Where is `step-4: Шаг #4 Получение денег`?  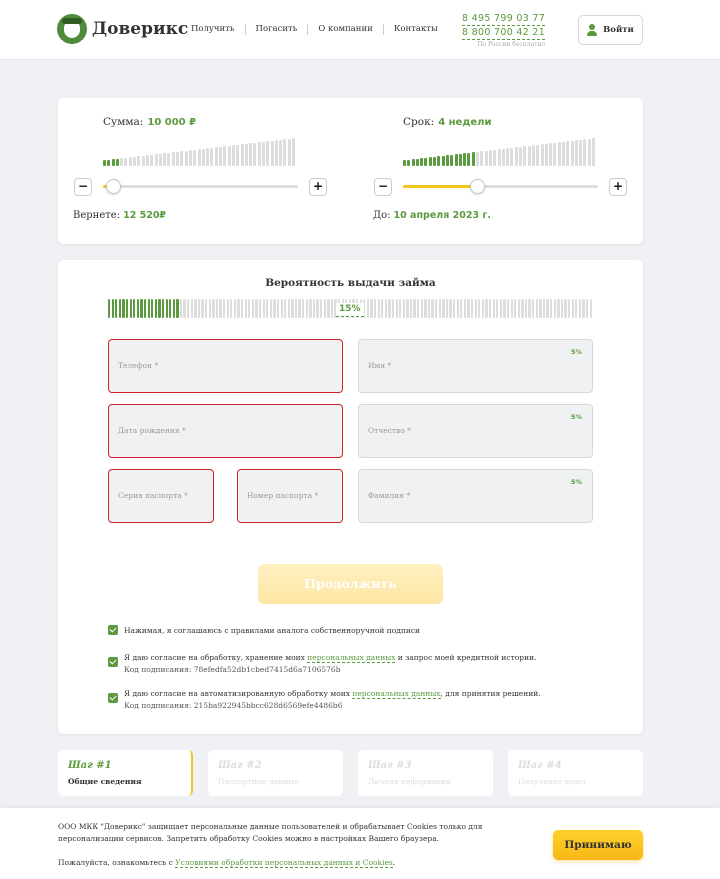
step-4: Шаг #4 Получение денег is located at coordinates (575, 773).